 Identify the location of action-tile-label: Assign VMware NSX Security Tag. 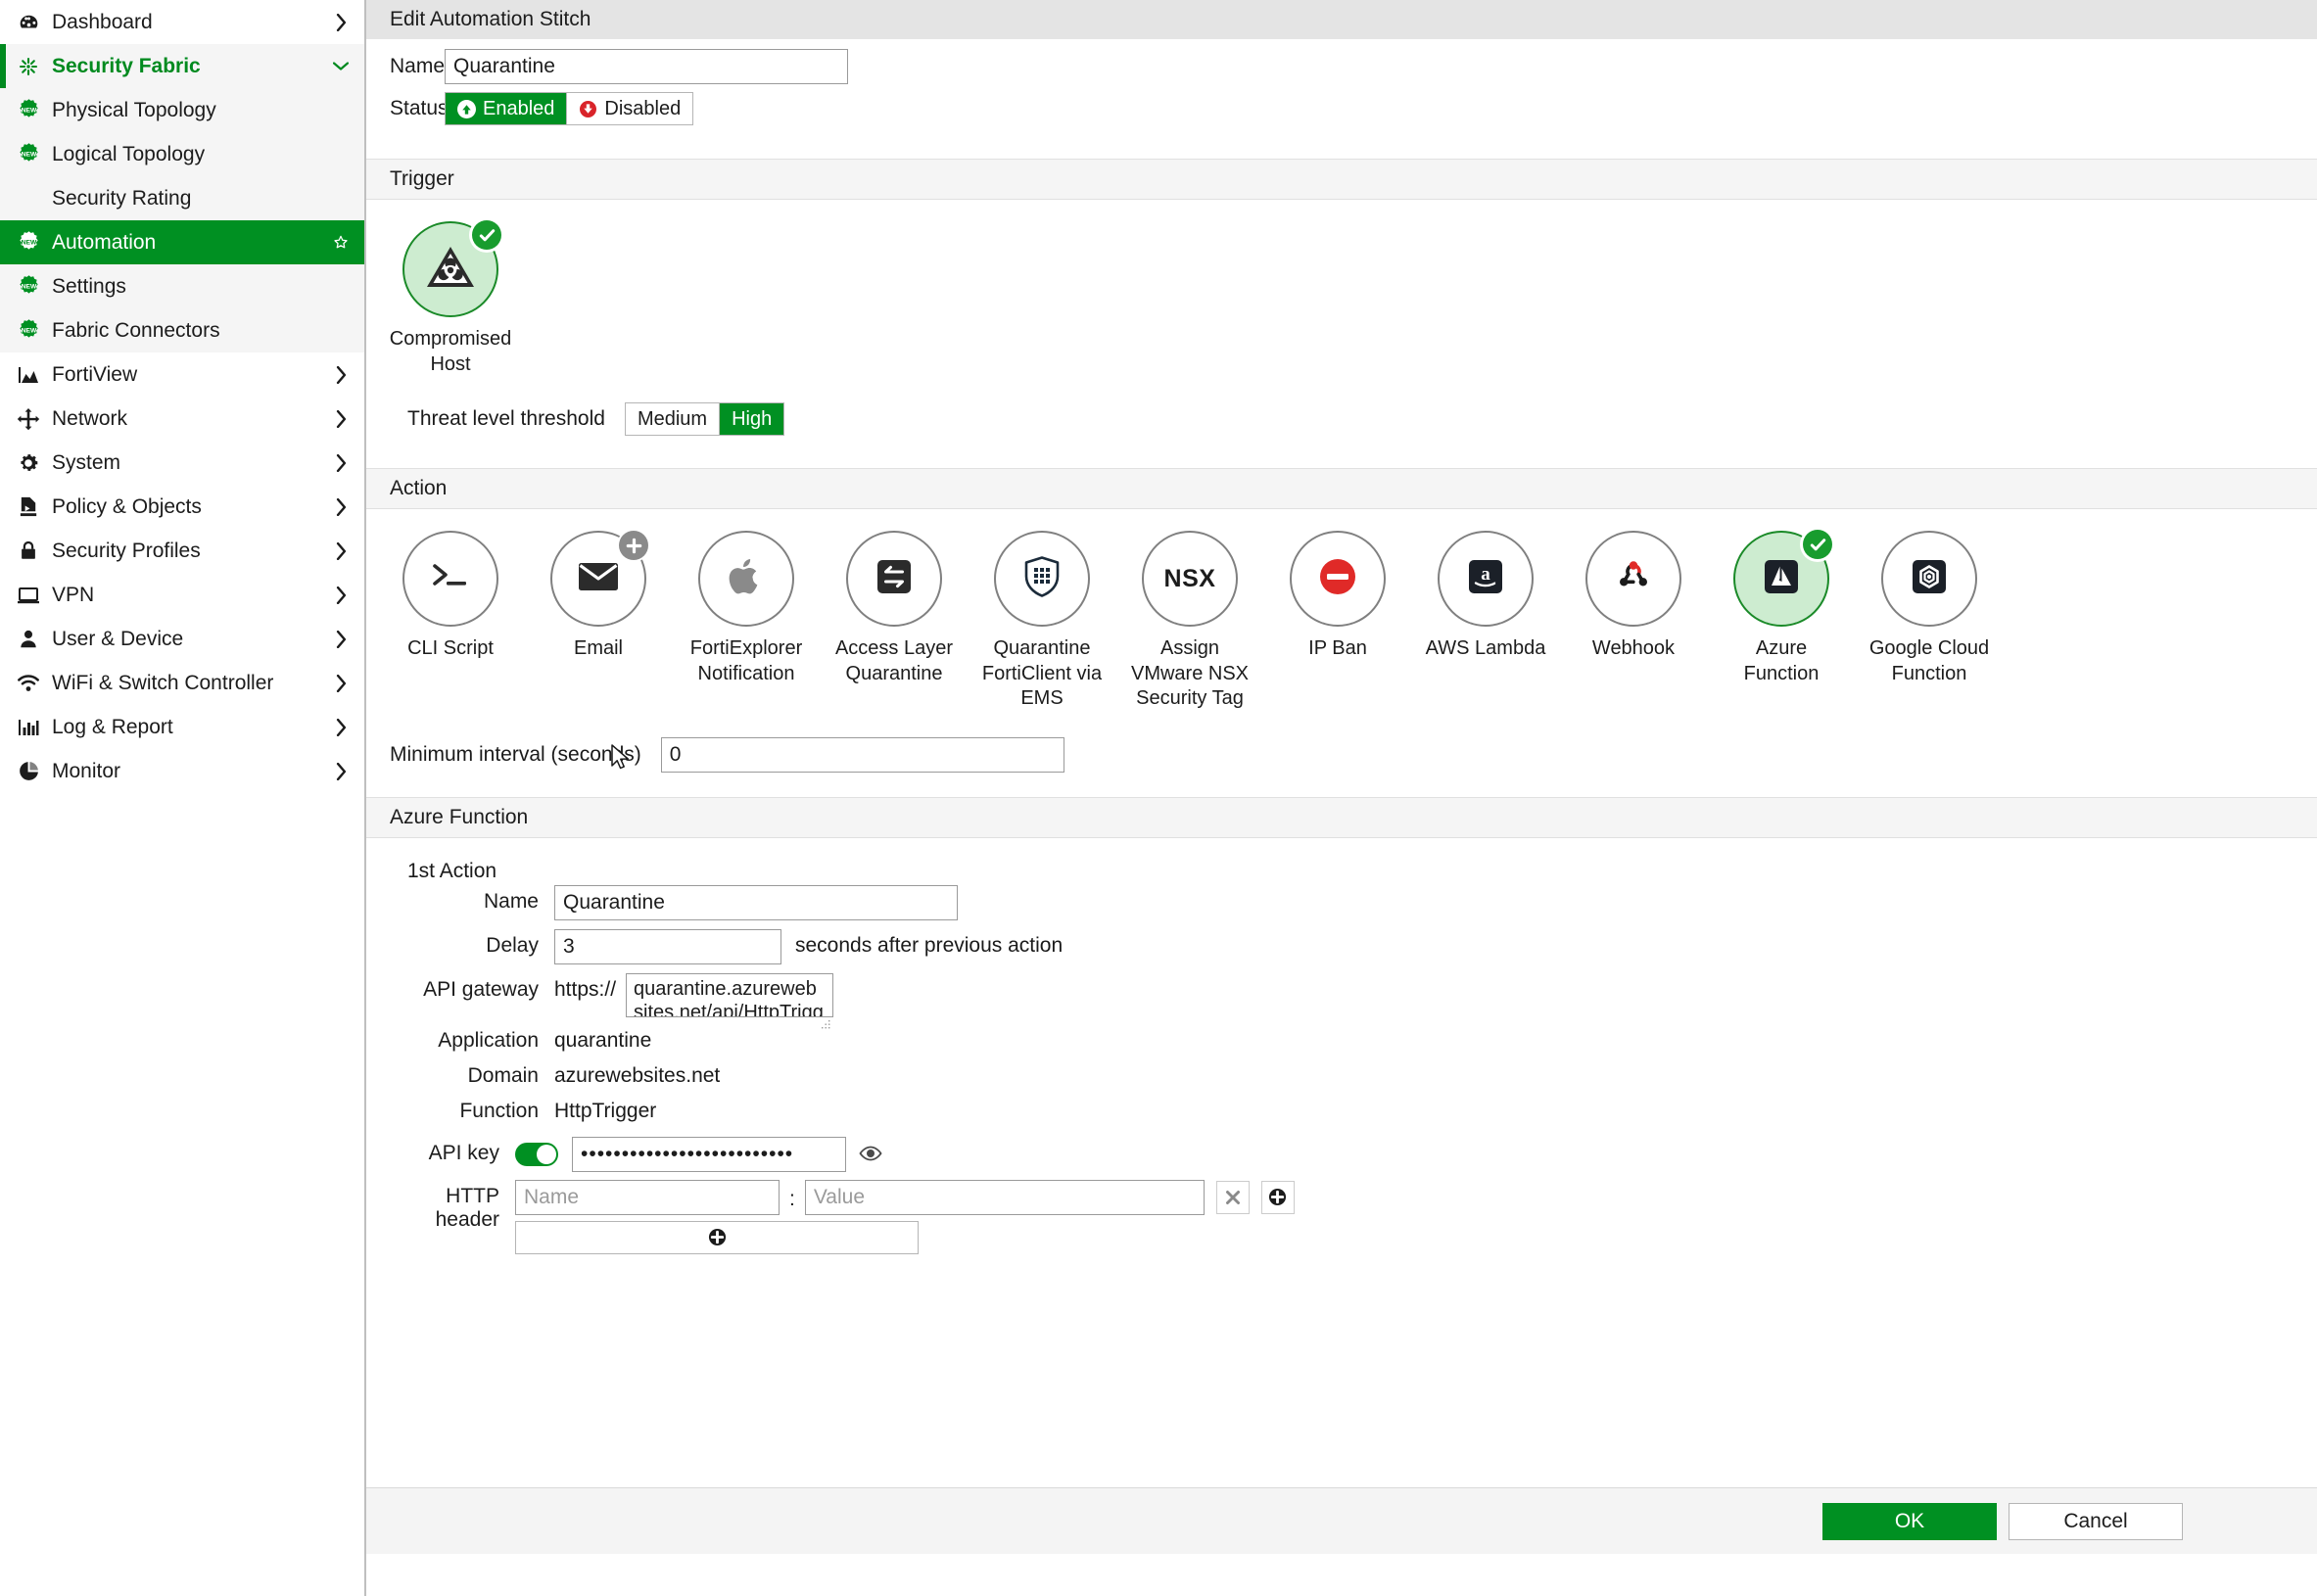
(1190, 673).